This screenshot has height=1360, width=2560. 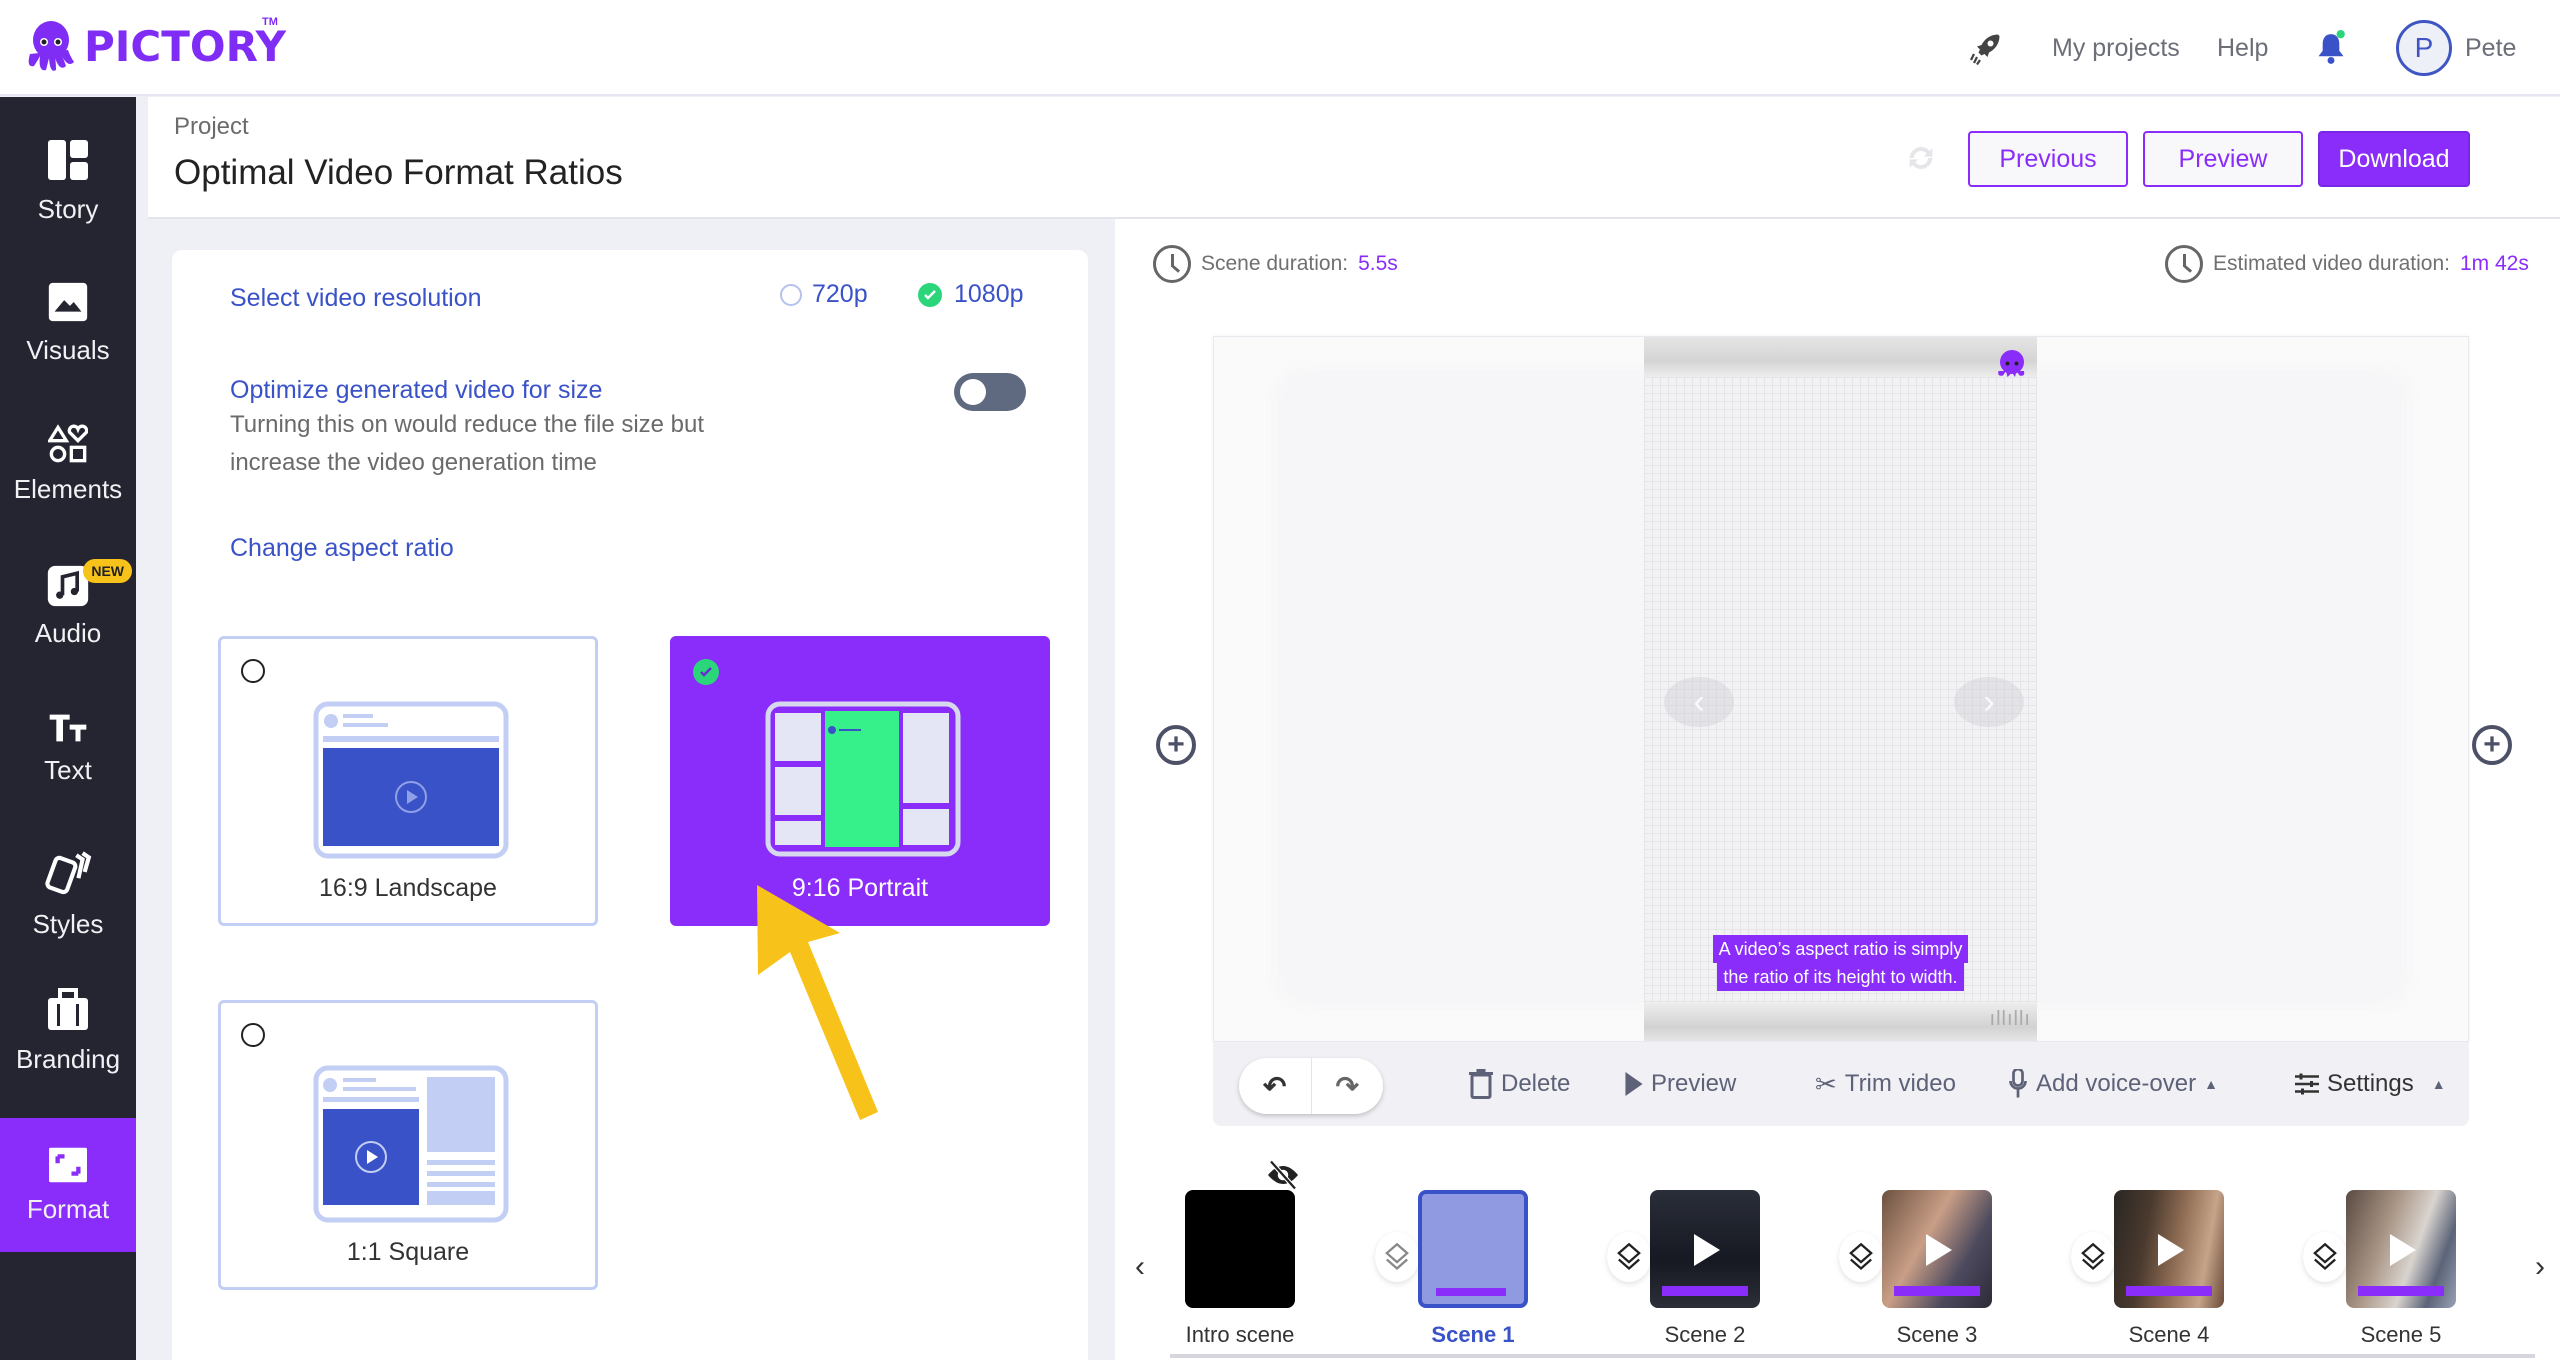 I want to click on sidebar-item-format: Format, so click(x=68, y=1185).